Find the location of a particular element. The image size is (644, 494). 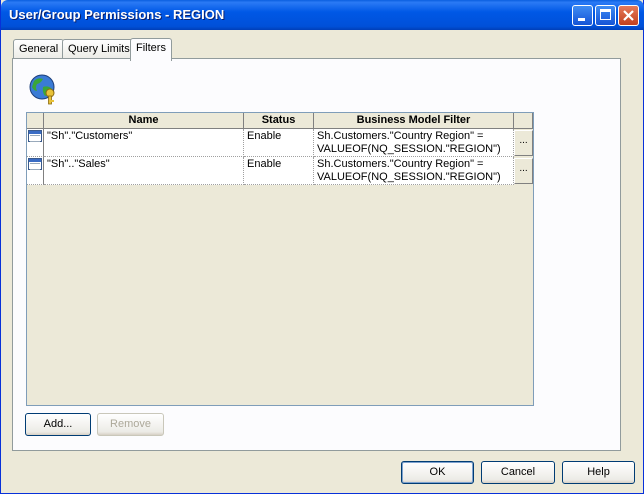

column-header-status: Status is located at coordinates (279, 121).